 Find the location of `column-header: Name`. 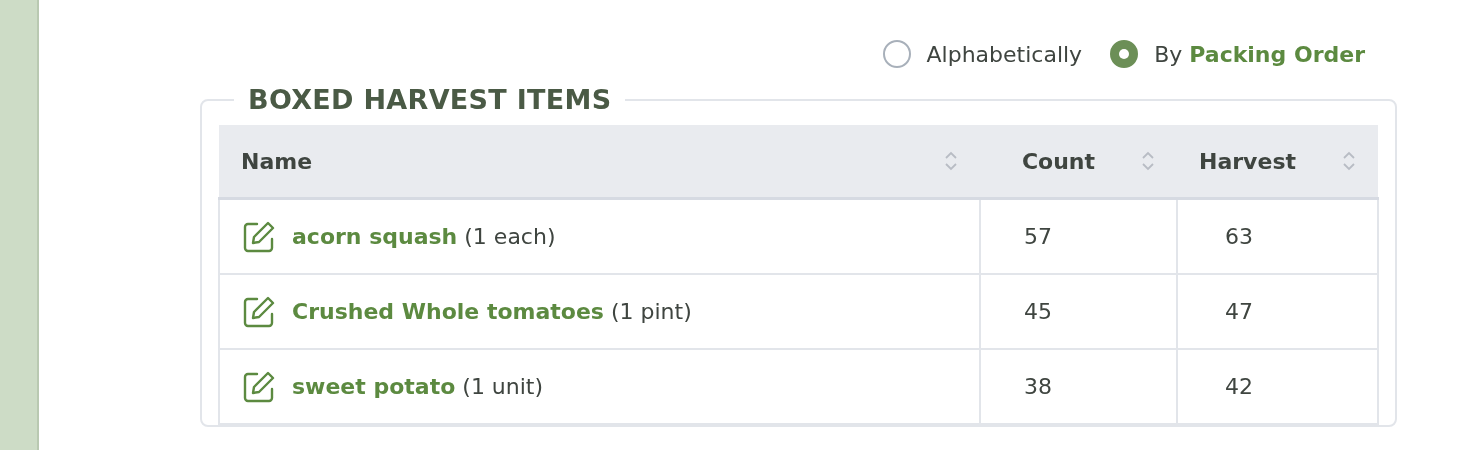

column-header: Name is located at coordinates (600, 162).